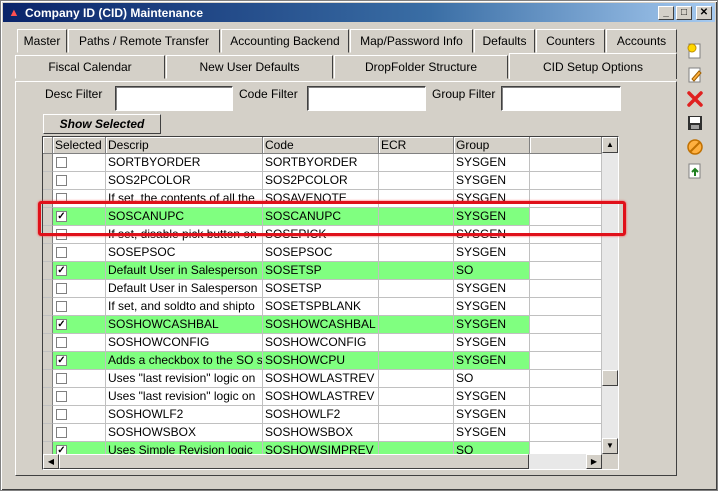  I want to click on column-header-descrip: Descrip, so click(184, 145).